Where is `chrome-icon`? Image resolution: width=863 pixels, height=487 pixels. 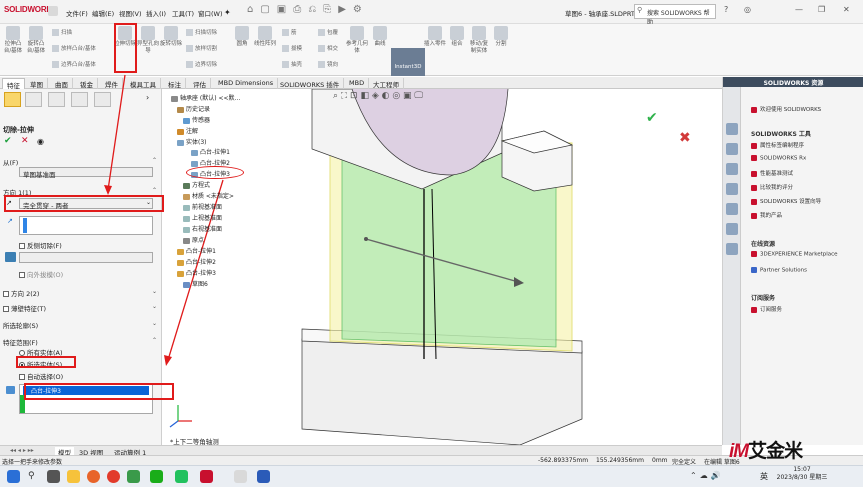 chrome-icon is located at coordinates (113, 476).